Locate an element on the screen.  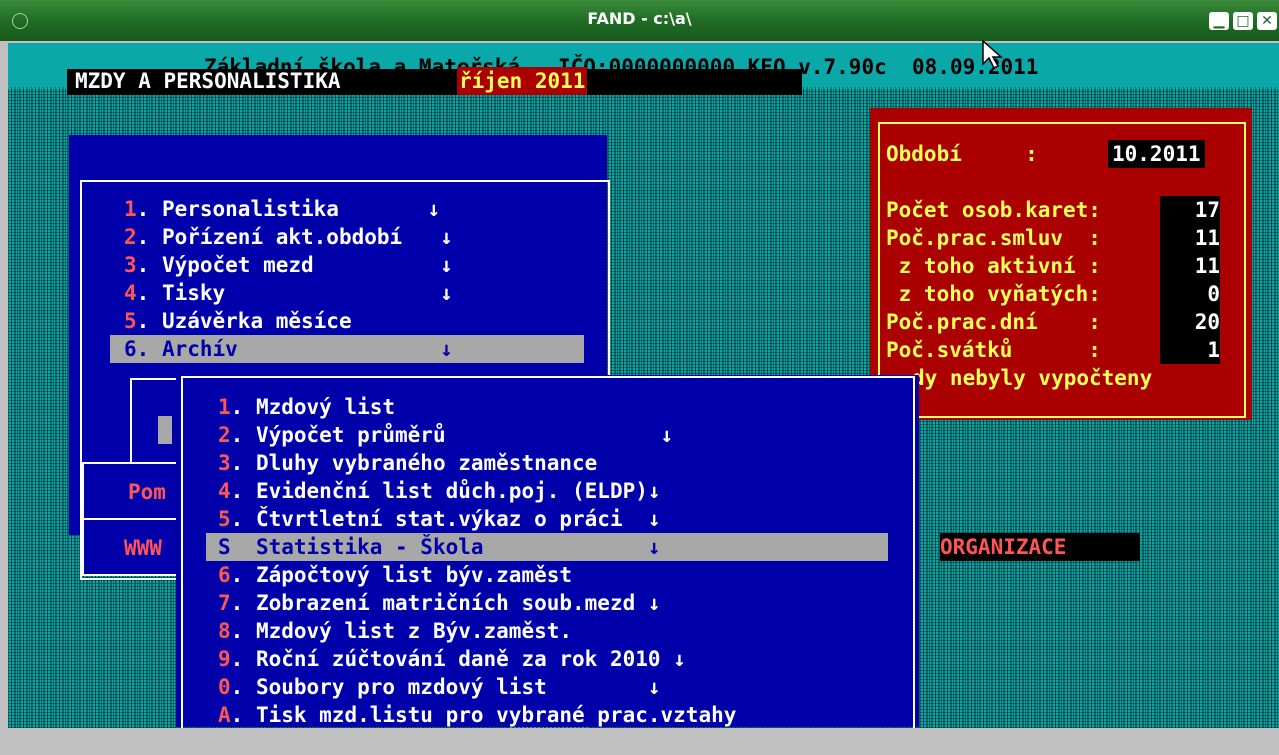
obdobi-value: 10.2011 is located at coordinates (1156, 154).